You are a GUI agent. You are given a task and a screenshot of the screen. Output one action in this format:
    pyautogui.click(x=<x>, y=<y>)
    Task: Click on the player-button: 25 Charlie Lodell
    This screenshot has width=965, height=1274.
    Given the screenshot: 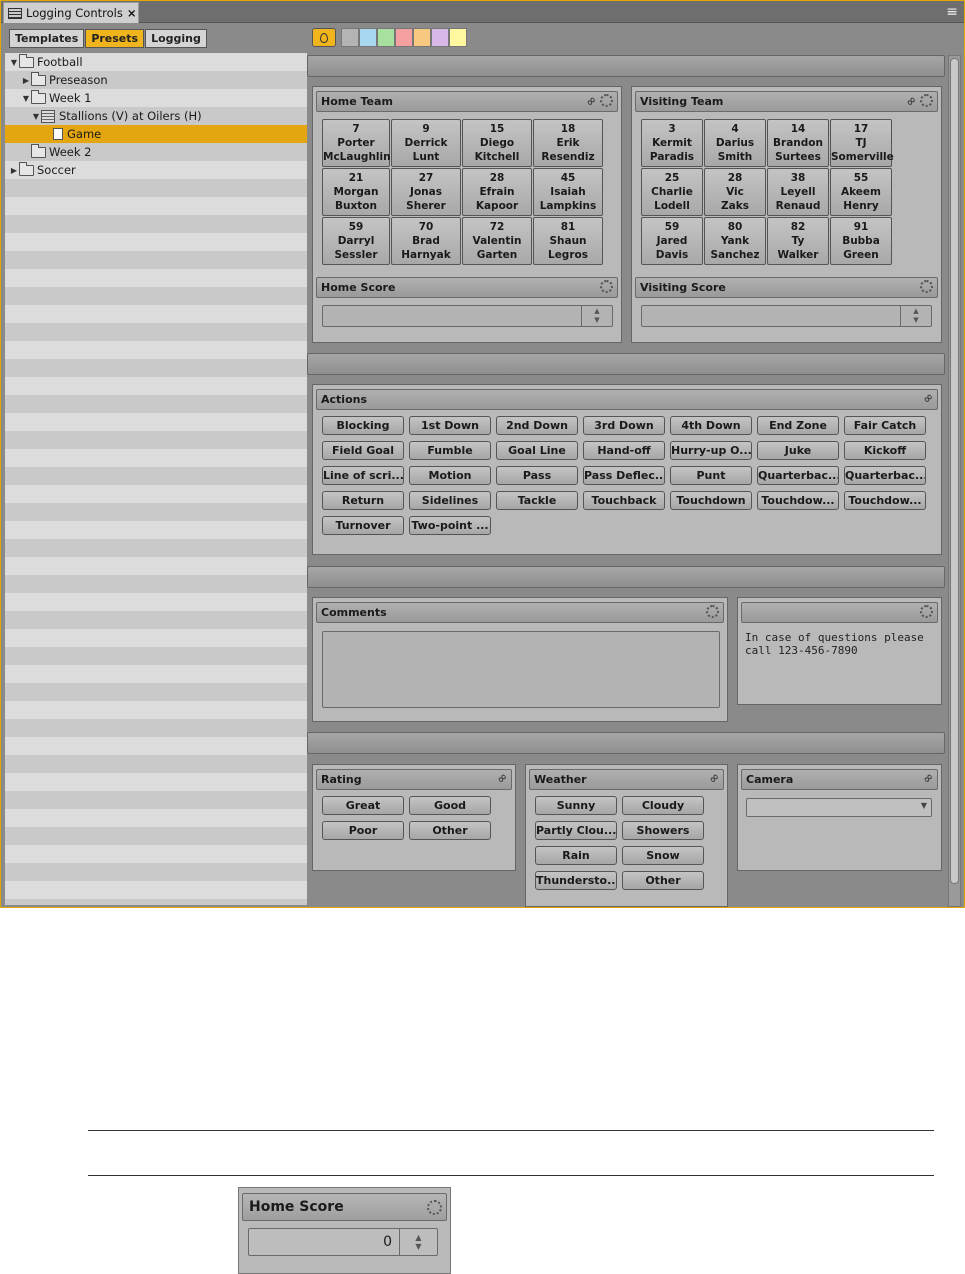 What is the action you would take?
    pyautogui.click(x=672, y=192)
    